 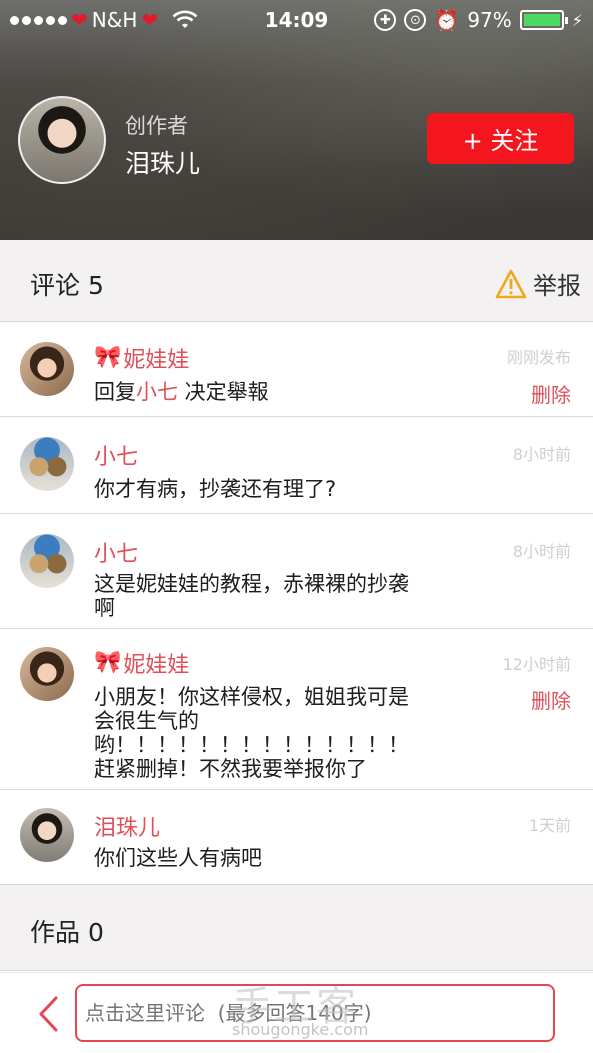 What do you see at coordinates (156, 126) in the screenshot?
I see `author-role: 创作者` at bounding box center [156, 126].